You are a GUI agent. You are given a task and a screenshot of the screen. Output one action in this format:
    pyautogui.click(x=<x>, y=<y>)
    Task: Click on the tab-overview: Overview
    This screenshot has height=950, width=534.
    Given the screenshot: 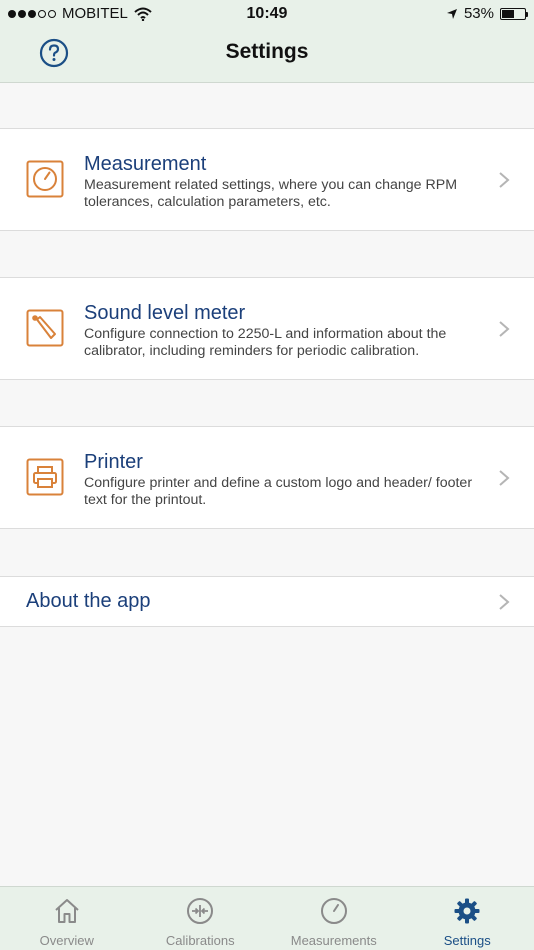 What is the action you would take?
    pyautogui.click(x=67, y=918)
    